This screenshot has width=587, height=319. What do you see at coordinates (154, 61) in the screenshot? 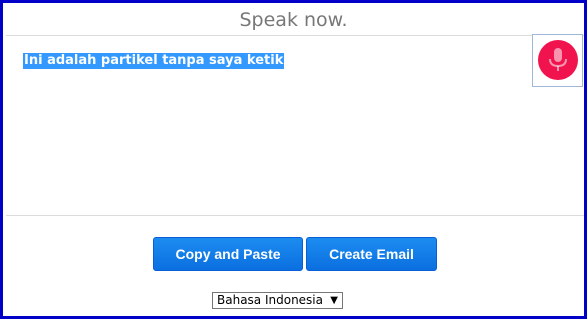
I see `transcript-text: Ini adalah partikel tanpa saya ketik` at bounding box center [154, 61].